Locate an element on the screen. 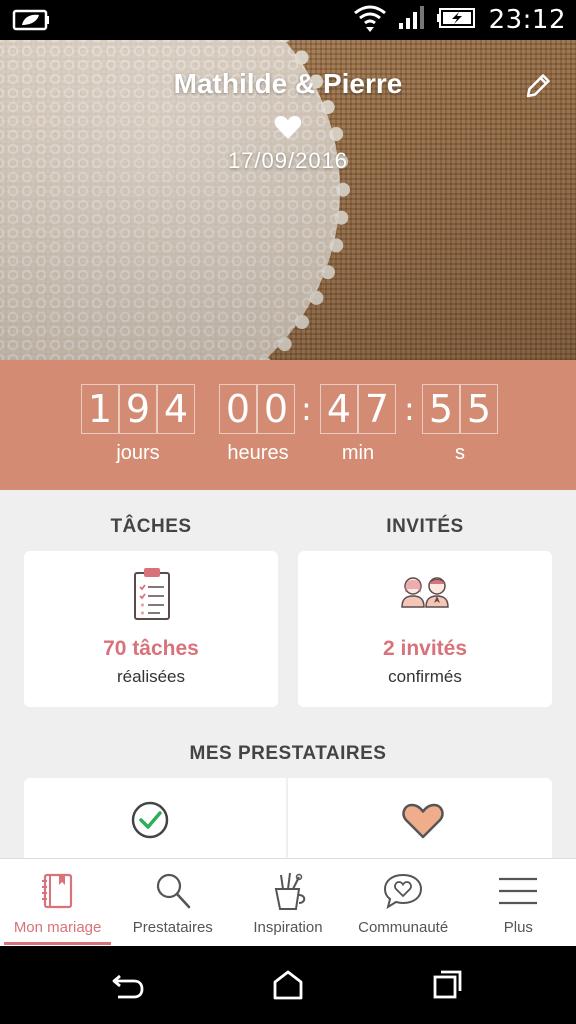  favorite-vendors-card is located at coordinates (420, 823).